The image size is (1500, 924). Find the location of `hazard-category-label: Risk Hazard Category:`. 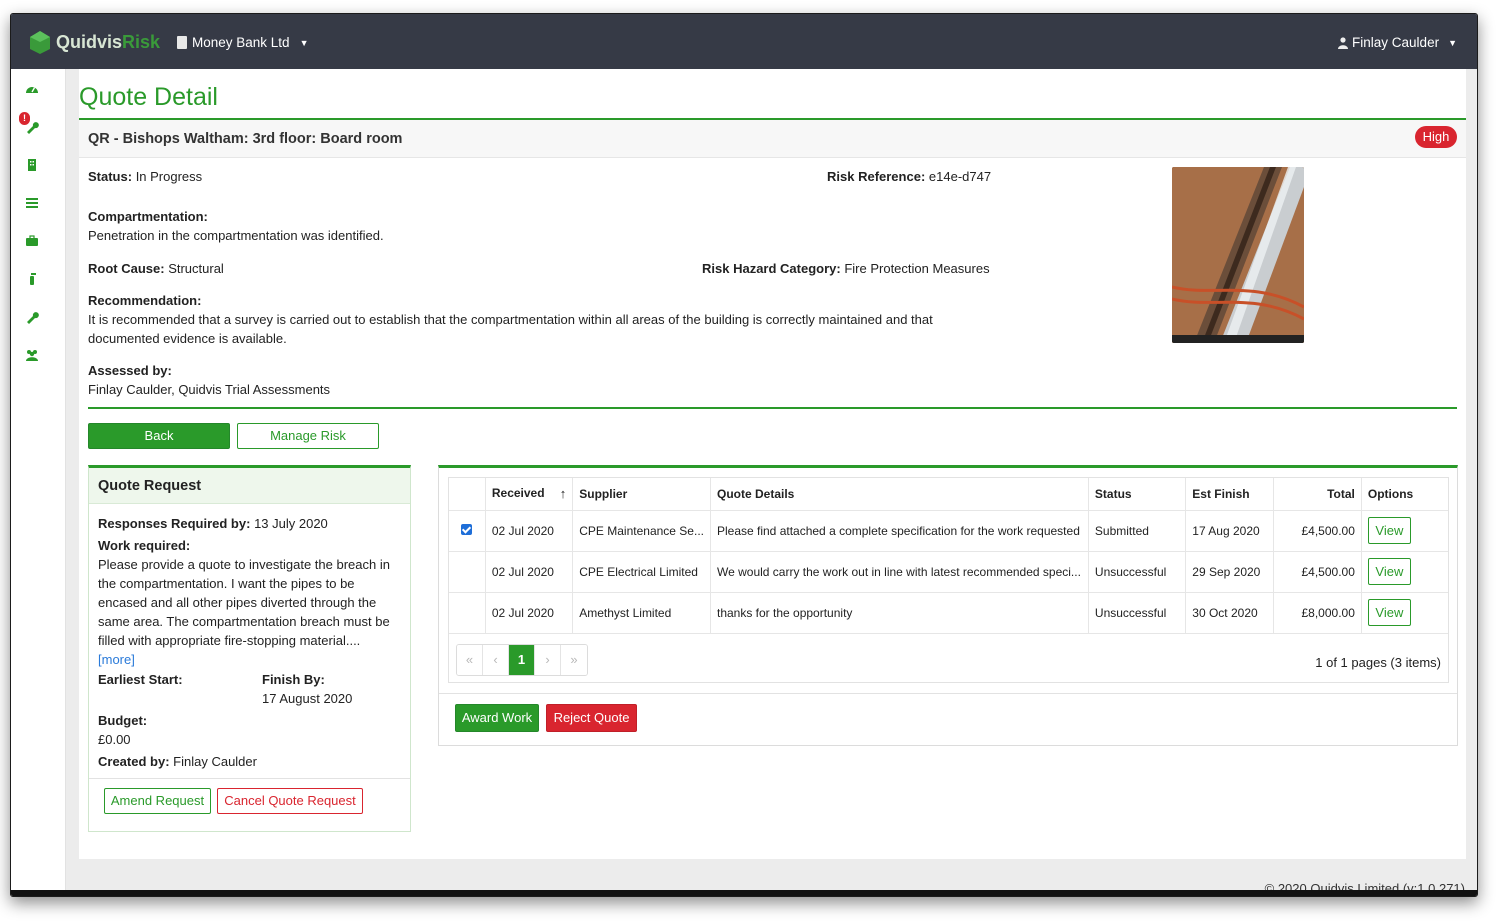

hazard-category-label: Risk Hazard Category: is located at coordinates (771, 268).